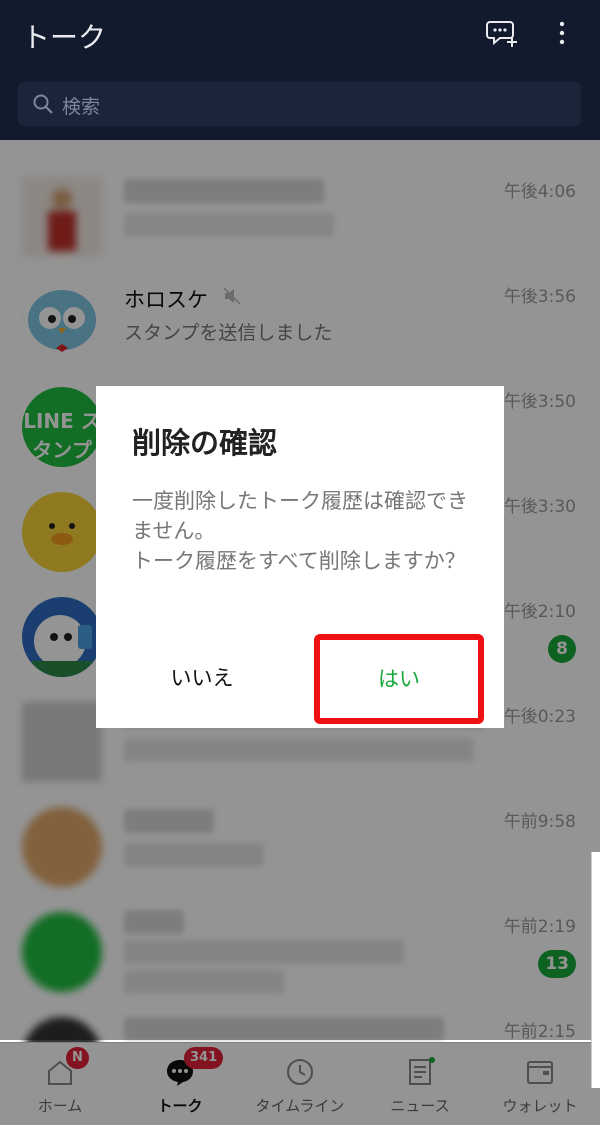  I want to click on search-bar: 検索, so click(299, 104).